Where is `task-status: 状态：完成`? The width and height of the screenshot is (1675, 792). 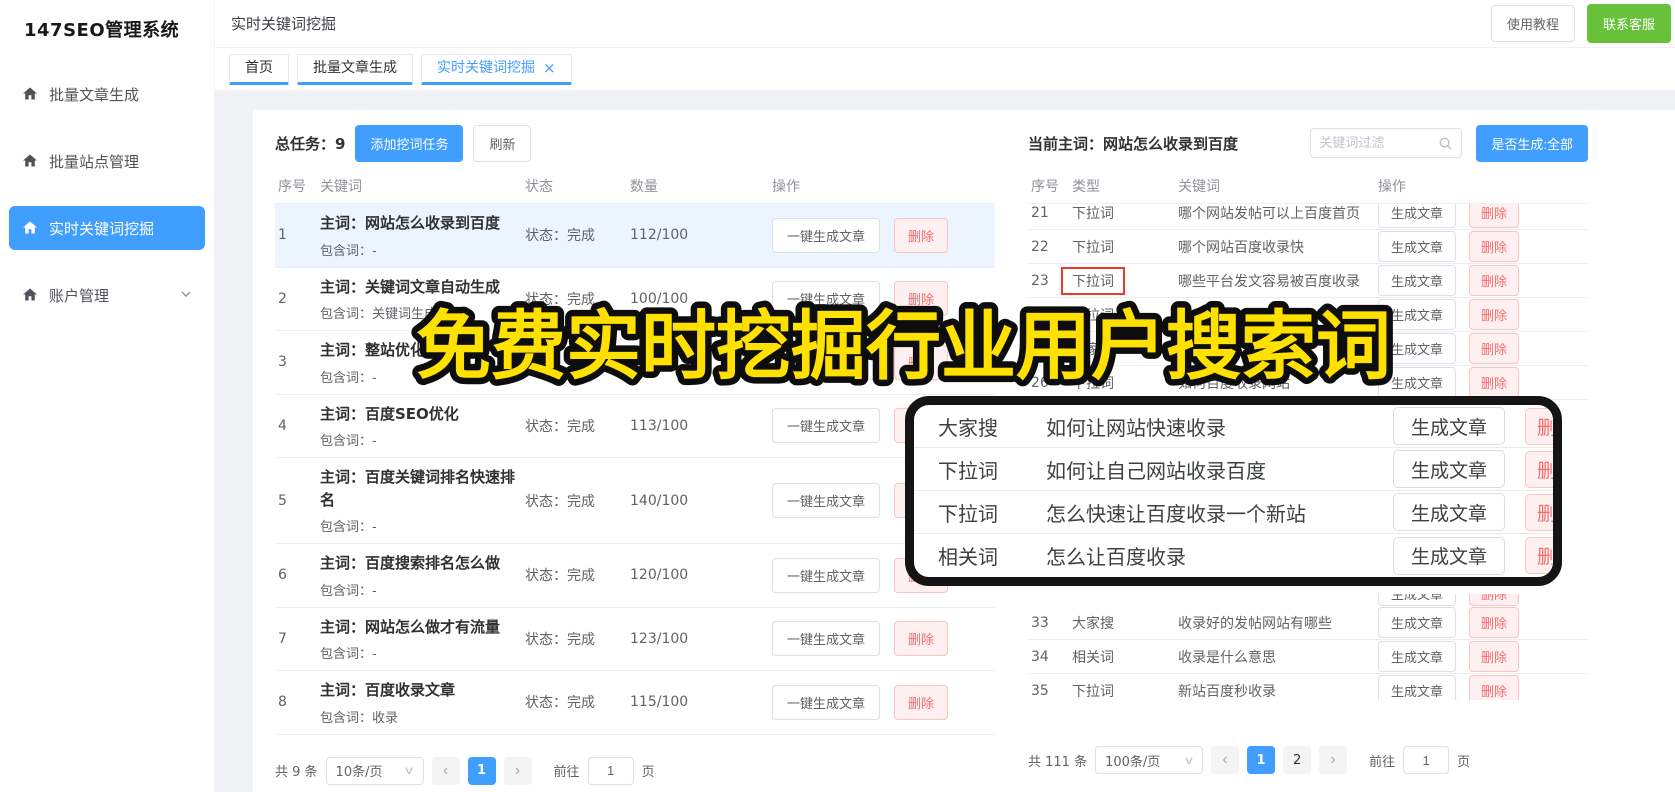 task-status: 状态：完成 is located at coordinates (560, 576).